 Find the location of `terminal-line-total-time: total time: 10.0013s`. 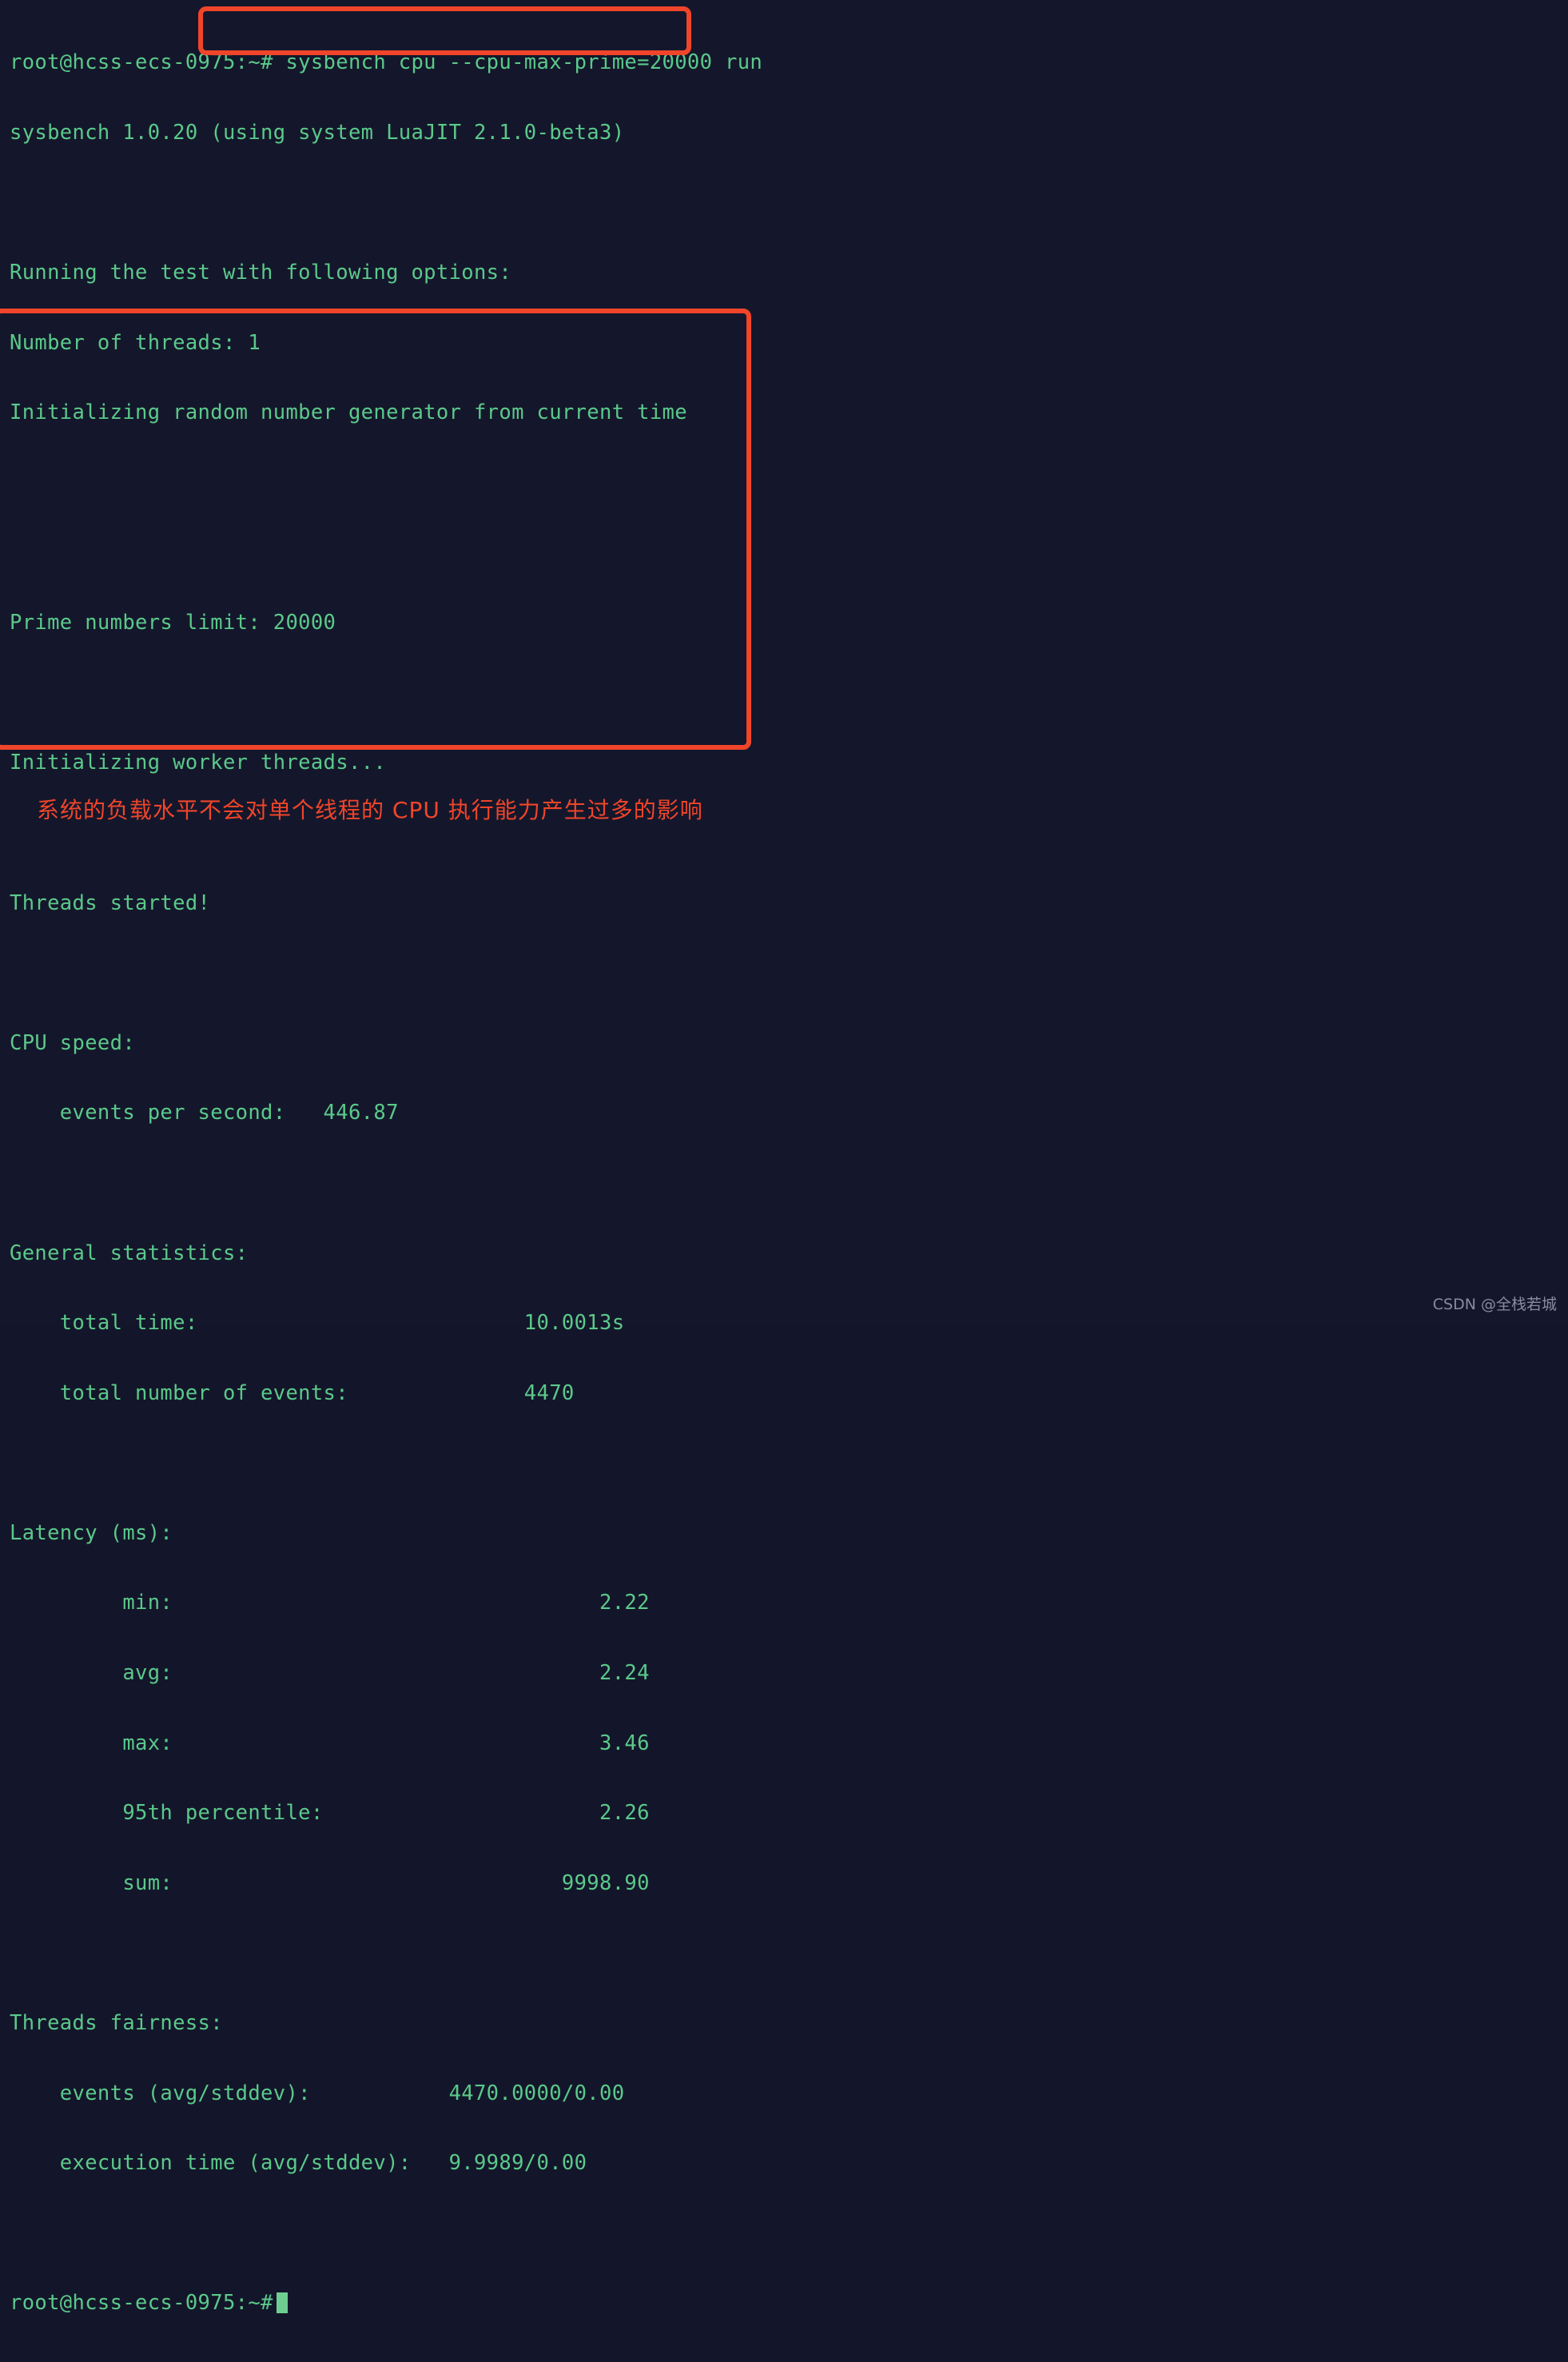

terminal-line-total-time: total time: 10.0013s is located at coordinates (317, 1323).